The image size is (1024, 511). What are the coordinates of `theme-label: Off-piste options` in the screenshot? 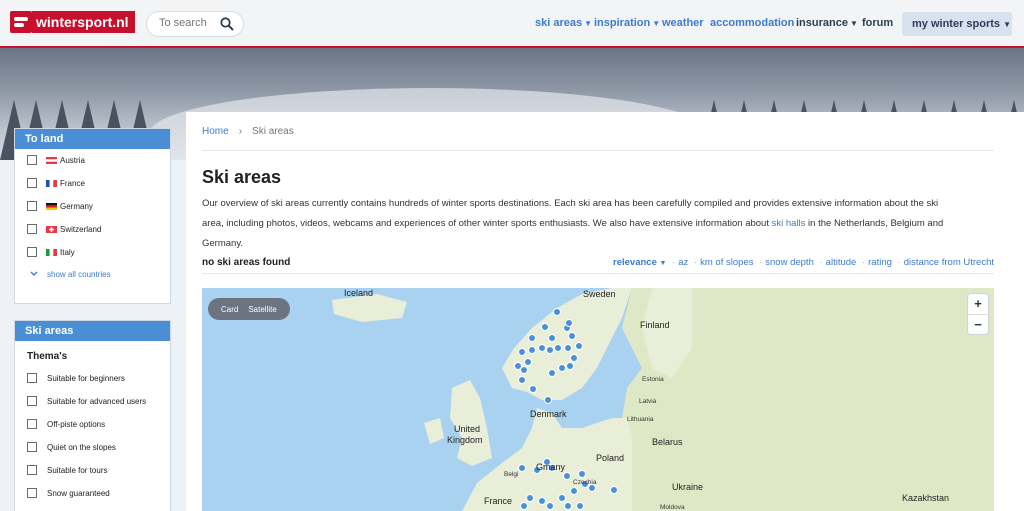 It's located at (76, 424).